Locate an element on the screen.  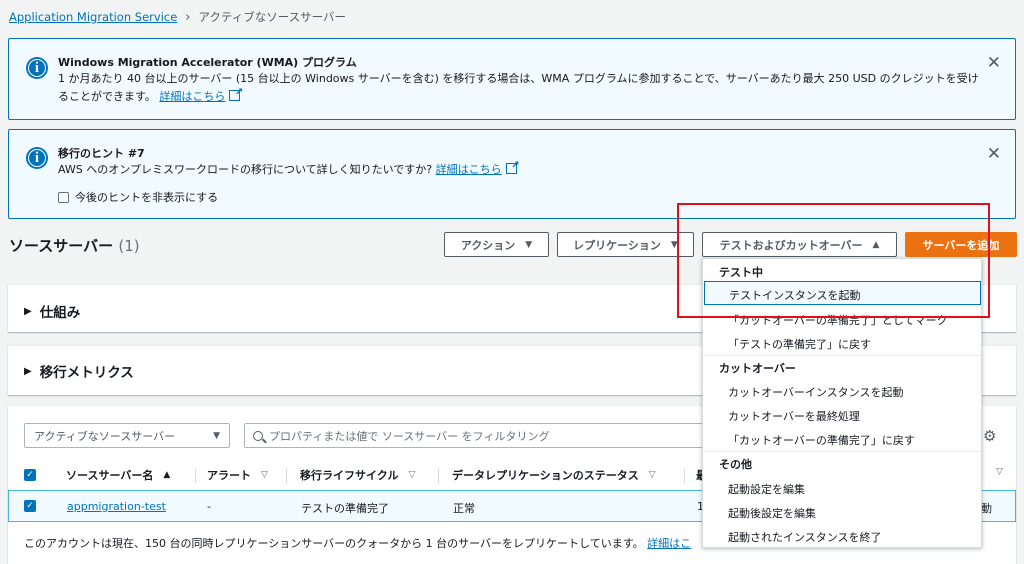
server-filter-select: アクティブなソースサーバー ▼ is located at coordinates (127, 435).